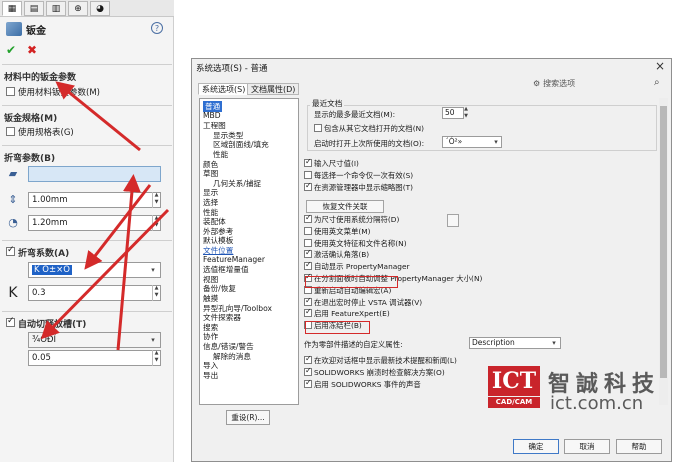 The image size is (674, 462). I want to click on fixed-face-icon: ▰, so click(13, 173).